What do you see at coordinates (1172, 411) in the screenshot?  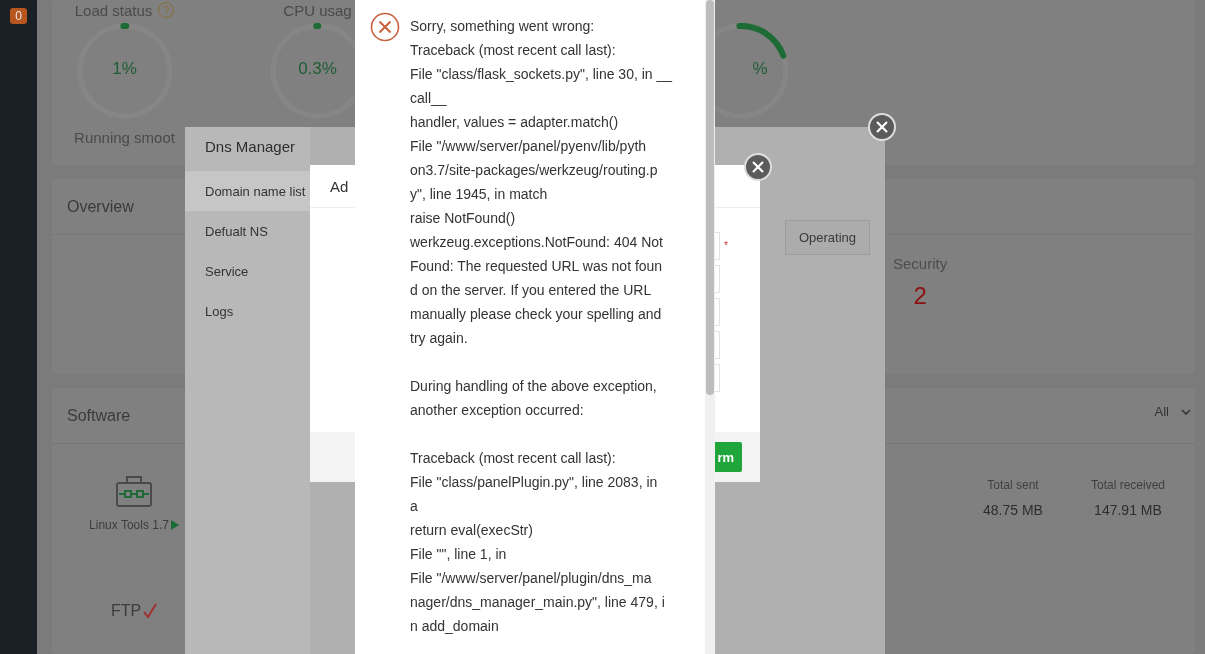 I see `filter-select: All` at bounding box center [1172, 411].